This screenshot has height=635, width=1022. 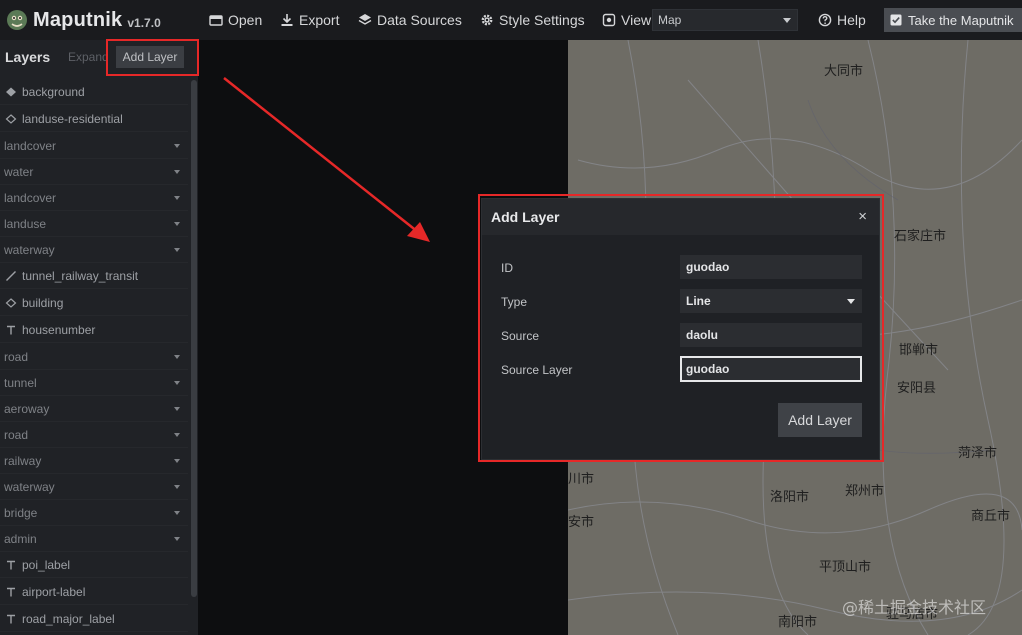 What do you see at coordinates (991, 516) in the screenshot?
I see `map-city-label: 商丘市` at bounding box center [991, 516].